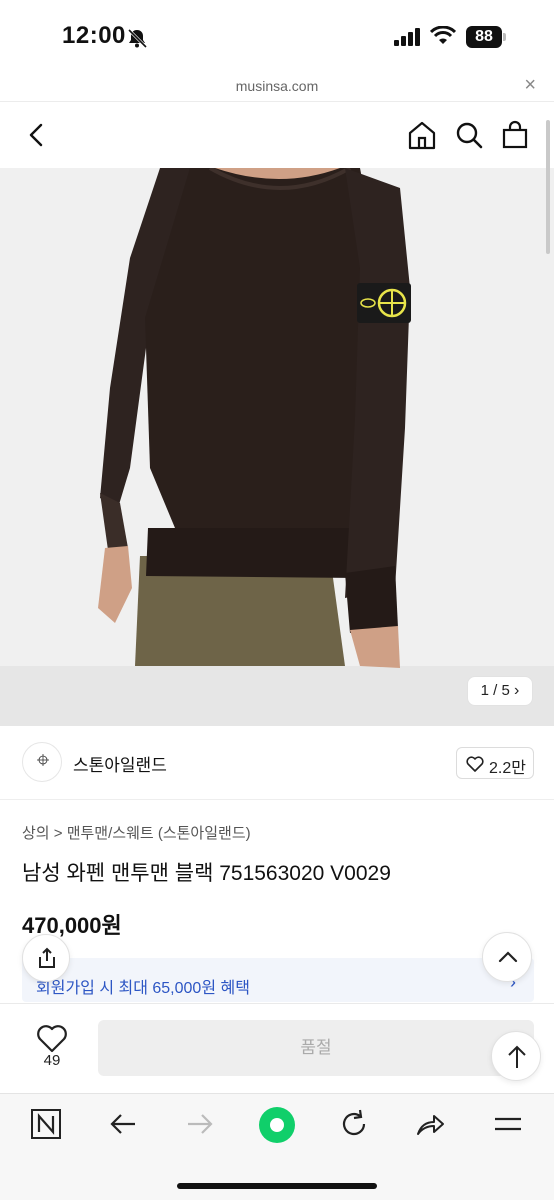 The width and height of the screenshot is (554, 1200). What do you see at coordinates (407, 37) in the screenshot?
I see `cellular-signal-icon` at bounding box center [407, 37].